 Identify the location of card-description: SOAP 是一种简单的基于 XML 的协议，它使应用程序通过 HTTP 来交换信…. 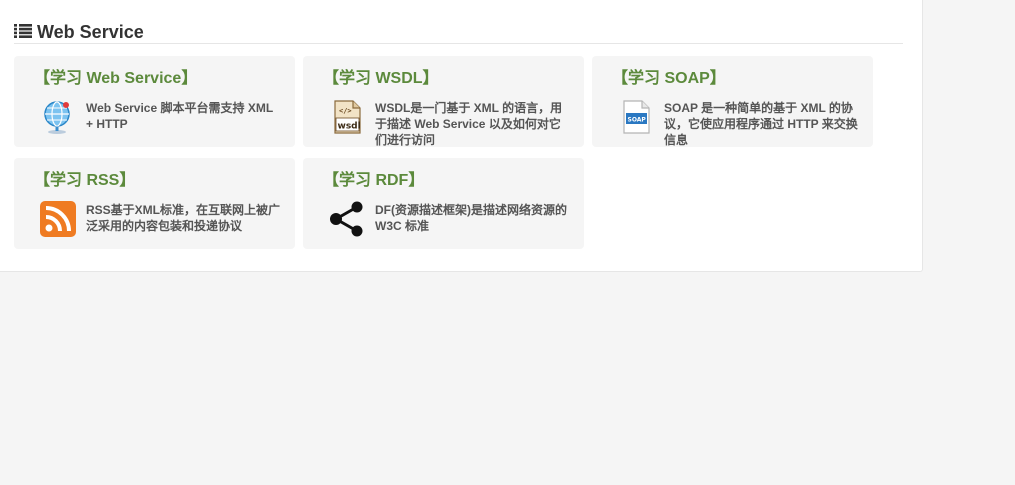
(761, 124).